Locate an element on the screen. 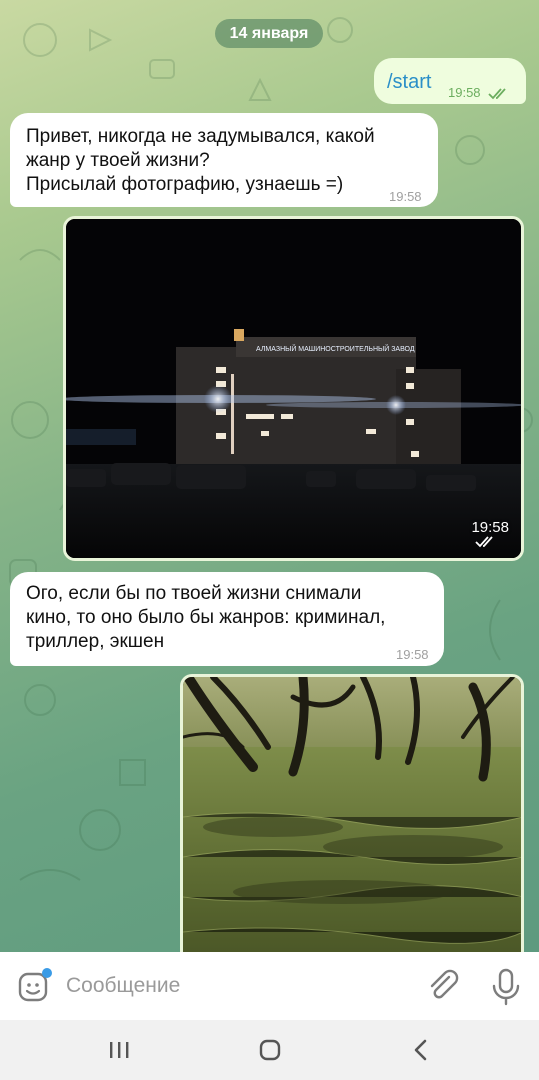 The height and width of the screenshot is (1080, 539). microphone-icon is located at coordinates (506, 986).